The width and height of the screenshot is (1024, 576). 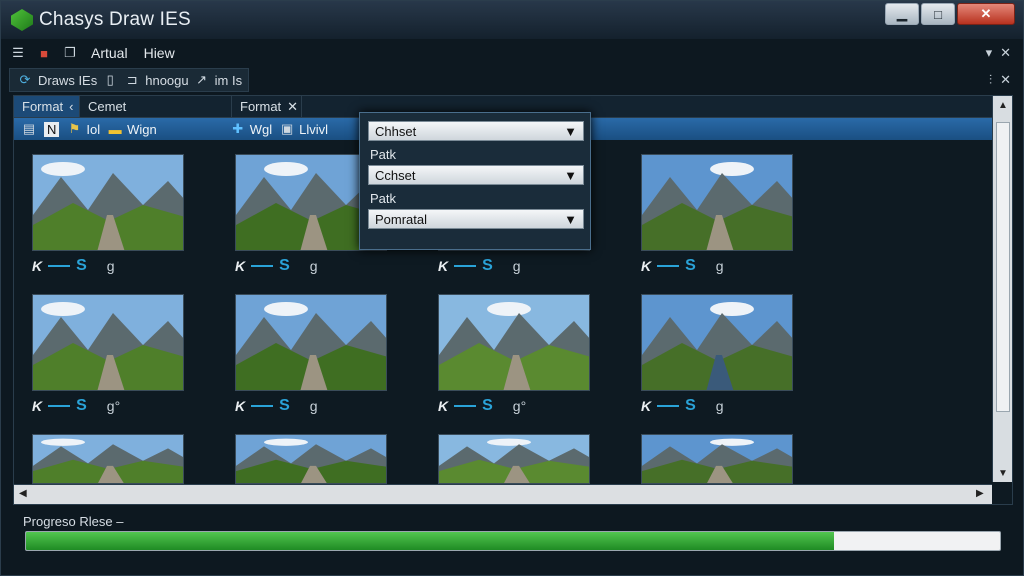 What do you see at coordinates (110, 80) in the screenshot?
I see `document-icon: ▯` at bounding box center [110, 80].